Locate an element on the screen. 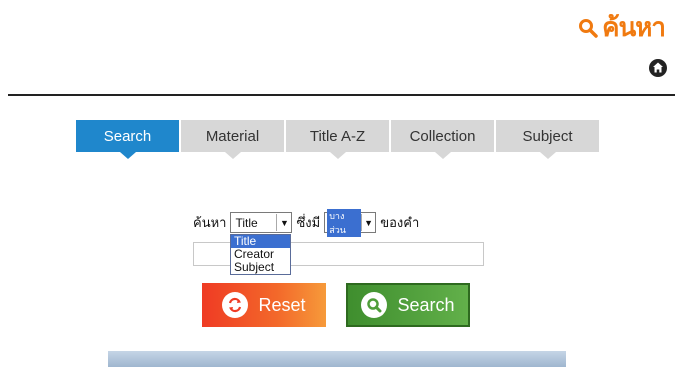  refresh-icon is located at coordinates (235, 305).